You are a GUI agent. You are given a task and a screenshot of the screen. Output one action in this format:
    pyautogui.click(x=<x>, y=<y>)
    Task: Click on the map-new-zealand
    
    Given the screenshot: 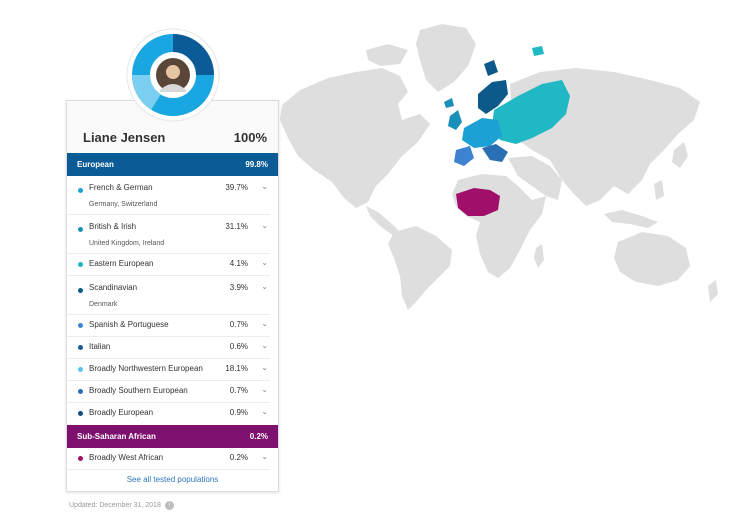 What is the action you would take?
    pyautogui.click(x=713, y=291)
    